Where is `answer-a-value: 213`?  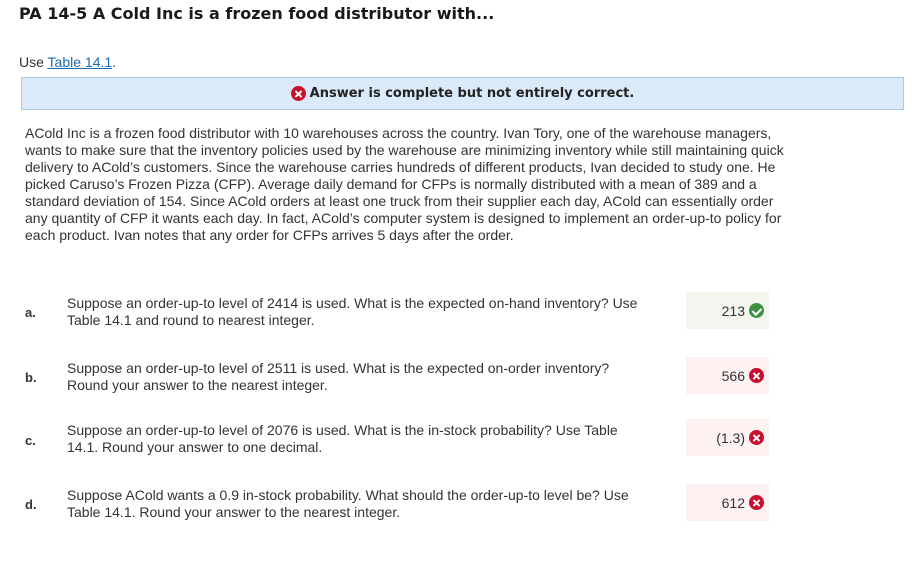
answer-a-value: 213 is located at coordinates (733, 310).